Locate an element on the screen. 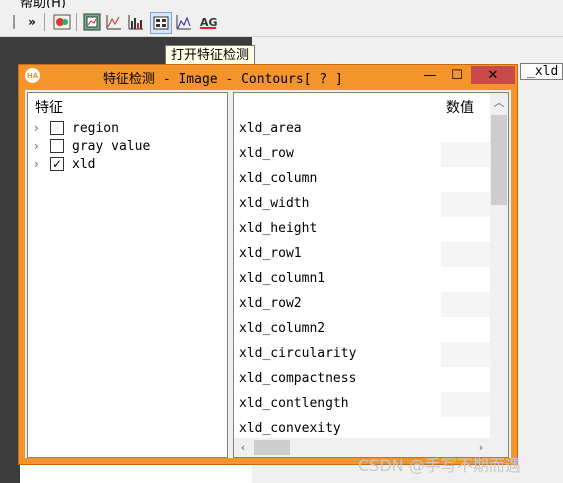 This screenshot has height=483, width=563. feature-row-label: xld_area is located at coordinates (270, 128).